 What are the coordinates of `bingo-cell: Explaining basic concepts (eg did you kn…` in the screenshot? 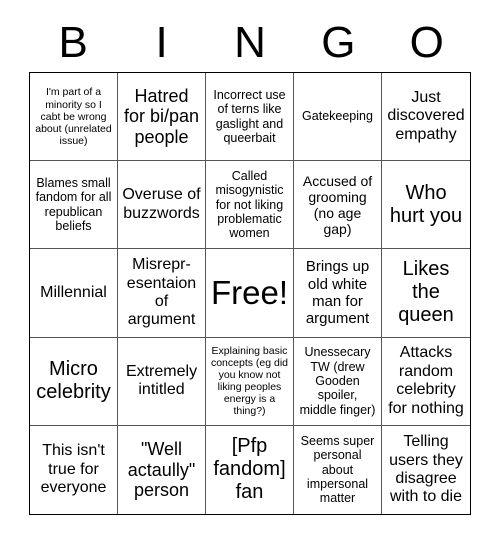 It's located at (250, 381).